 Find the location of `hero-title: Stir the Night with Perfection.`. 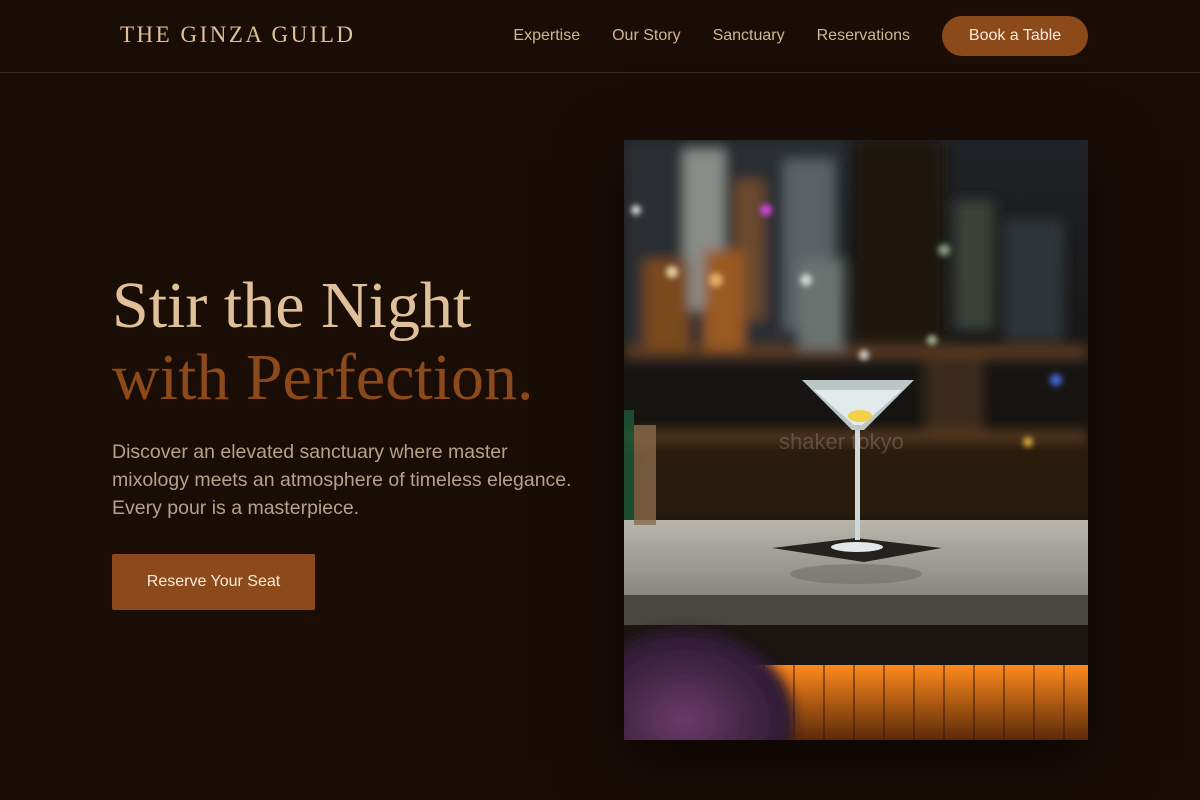

hero-title: Stir the Night with Perfection. is located at coordinates (323, 342).